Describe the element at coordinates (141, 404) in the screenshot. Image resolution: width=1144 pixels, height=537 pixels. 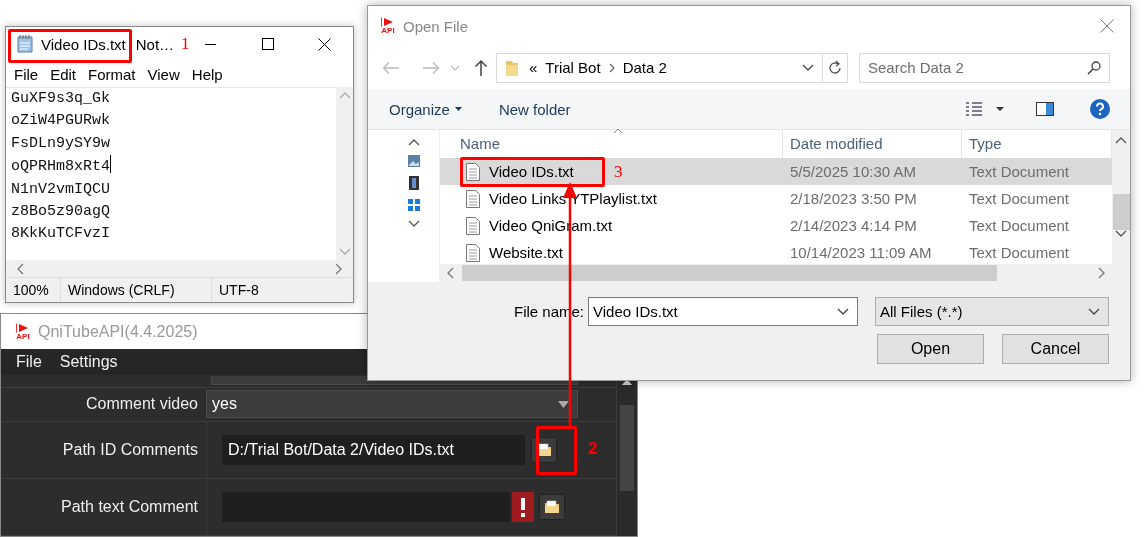
I see `field-label: Comment video` at that location.